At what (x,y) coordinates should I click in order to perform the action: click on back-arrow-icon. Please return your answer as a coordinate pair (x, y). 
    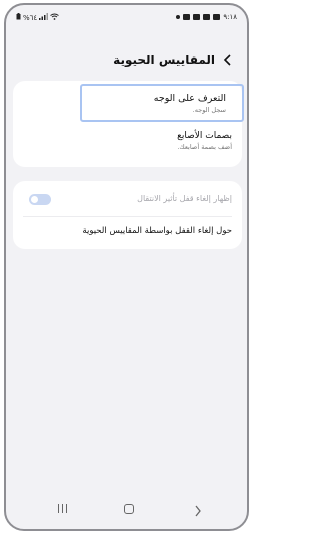
    Looking at the image, I should click on (198, 511).